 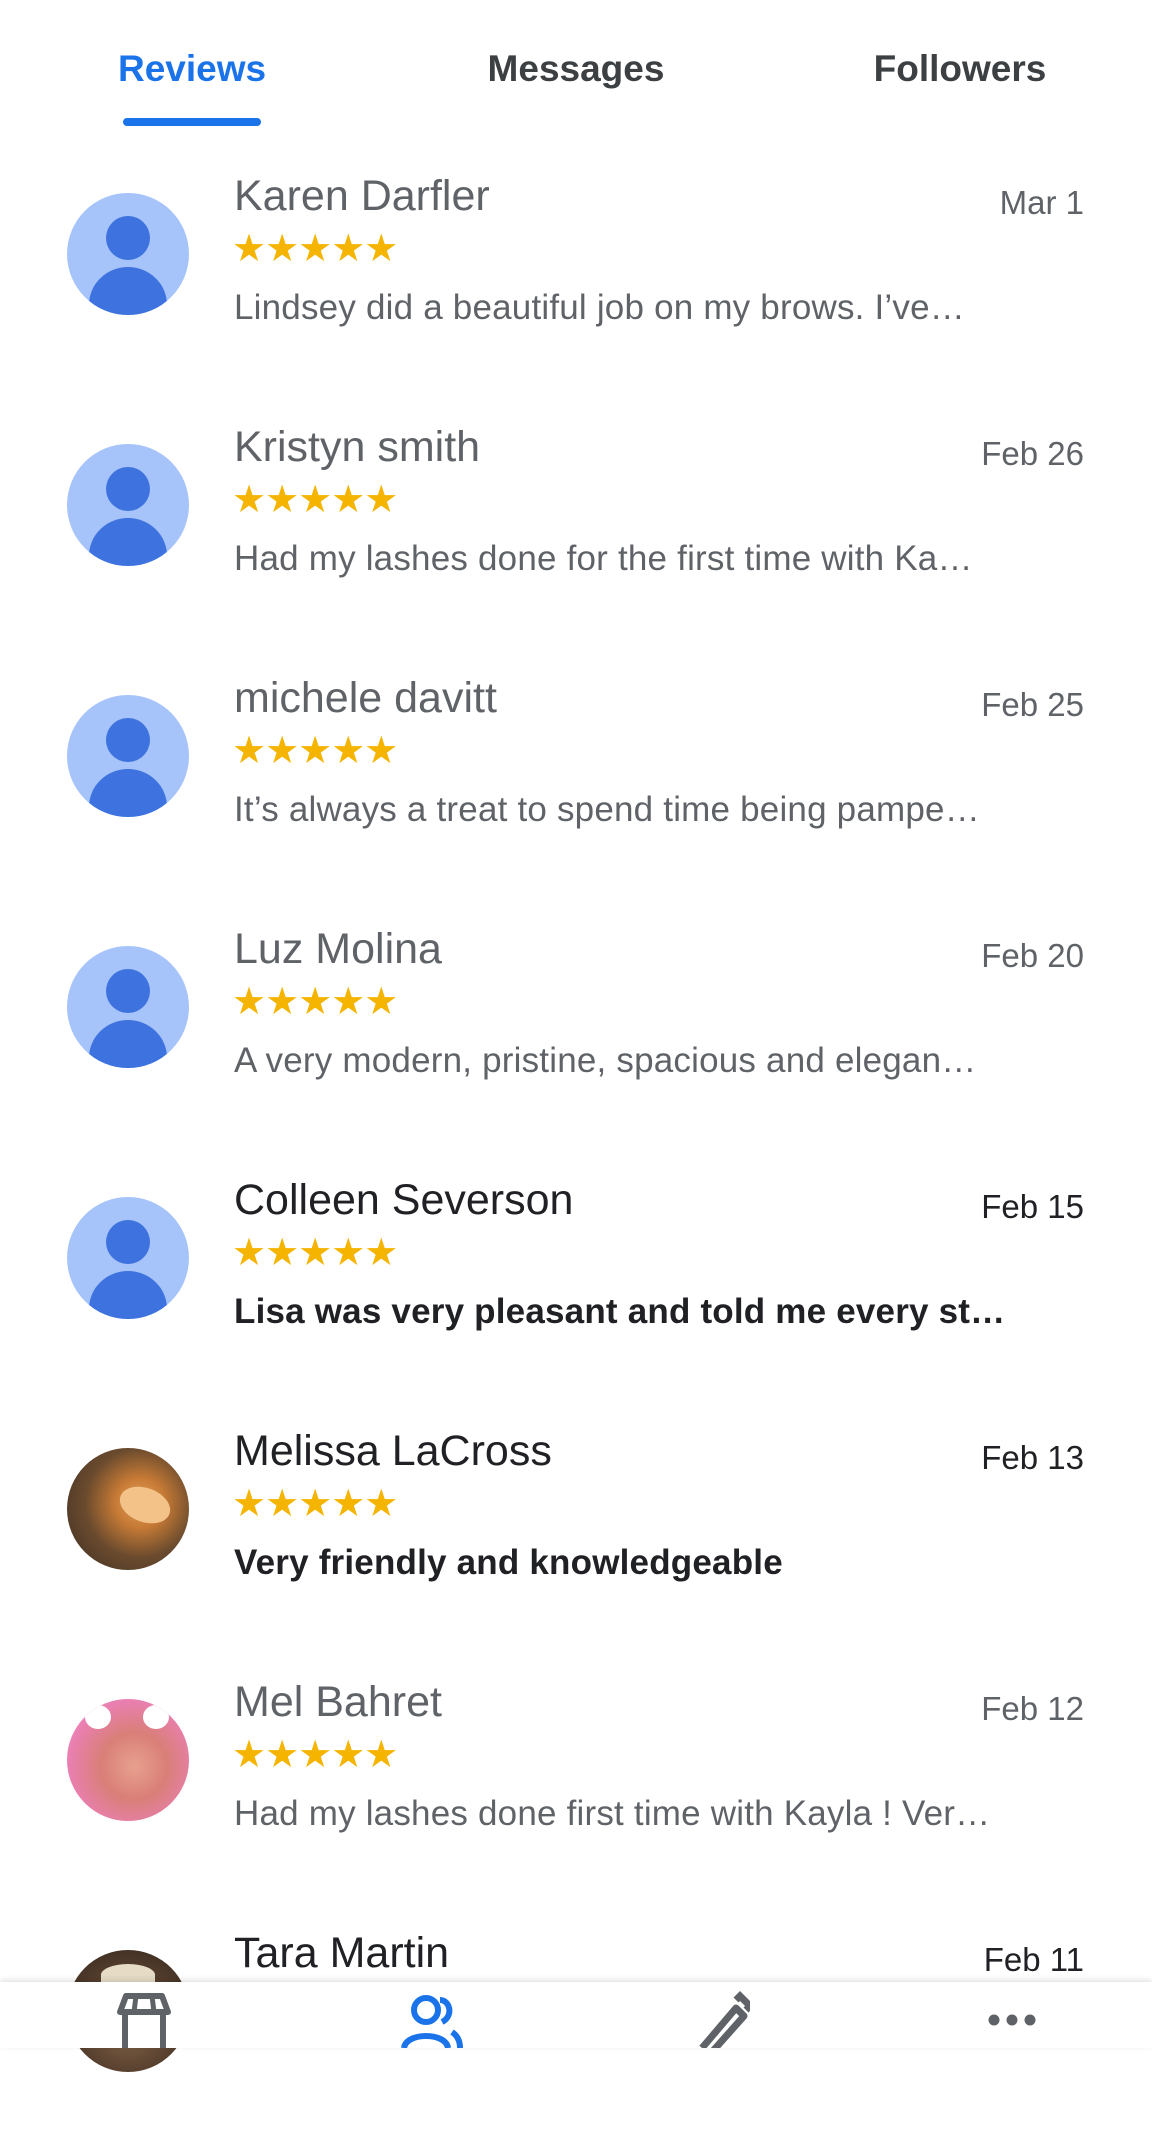 What do you see at coordinates (576, 69) in the screenshot?
I see `tab-messages: Messages` at bounding box center [576, 69].